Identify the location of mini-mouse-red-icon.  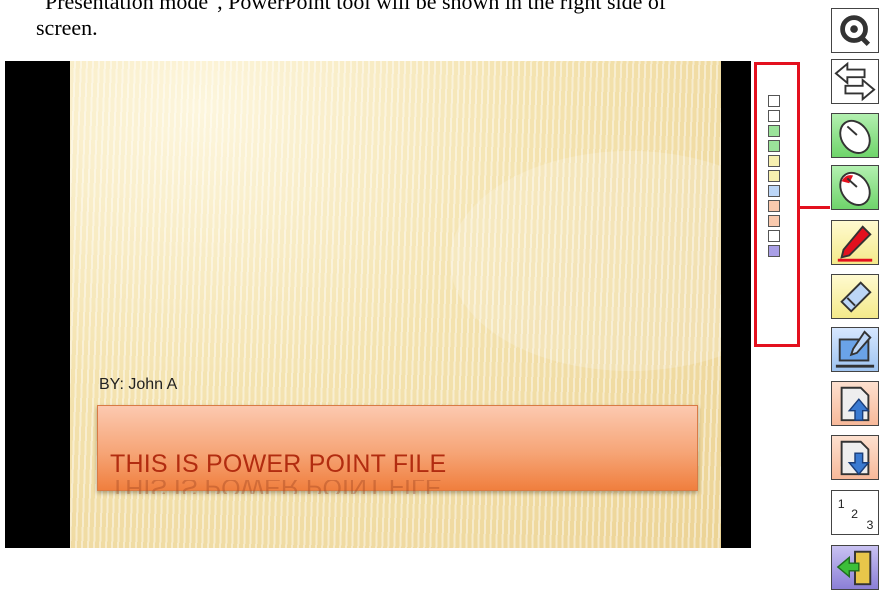
(774, 146).